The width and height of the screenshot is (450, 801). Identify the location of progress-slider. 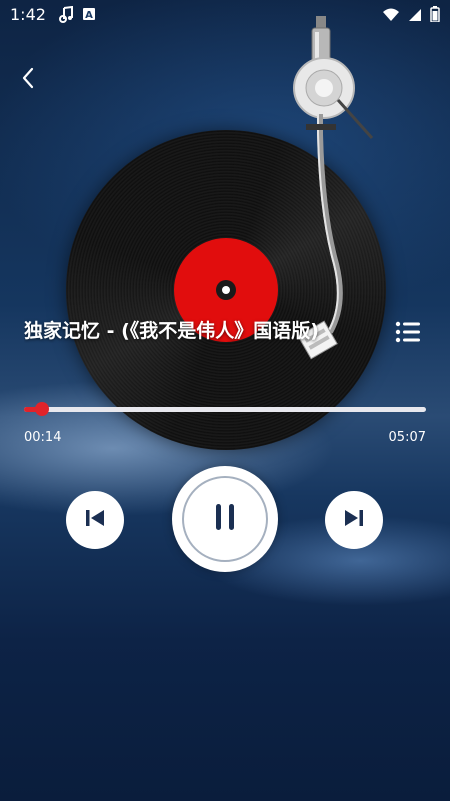
(225, 409).